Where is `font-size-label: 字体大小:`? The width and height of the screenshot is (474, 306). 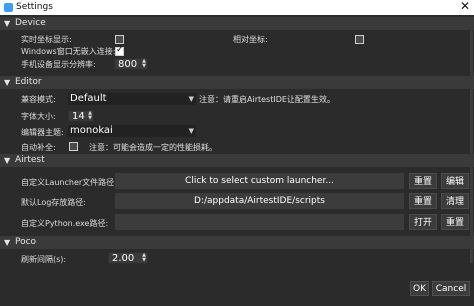 font-size-label: 字体大小: is located at coordinates (38, 116).